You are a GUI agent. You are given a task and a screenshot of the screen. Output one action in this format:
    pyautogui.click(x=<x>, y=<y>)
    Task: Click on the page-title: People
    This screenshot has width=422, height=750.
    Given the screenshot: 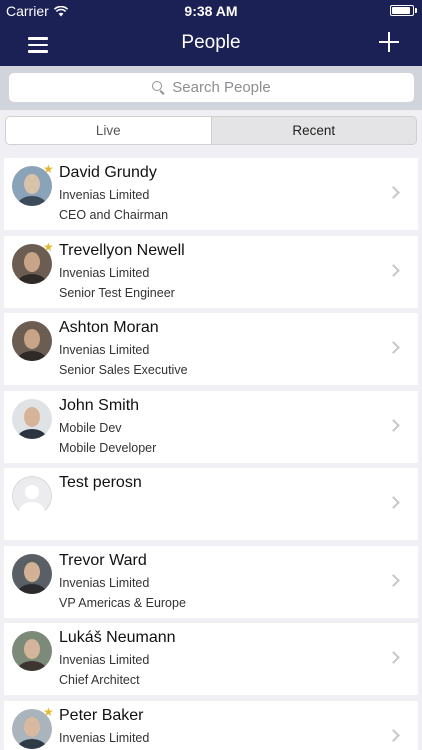 What is the action you would take?
    pyautogui.click(x=211, y=42)
    